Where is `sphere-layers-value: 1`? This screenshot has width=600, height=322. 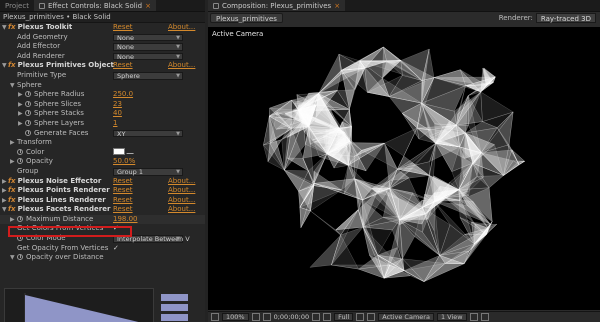 sphere-layers-value: 1 is located at coordinates (115, 124).